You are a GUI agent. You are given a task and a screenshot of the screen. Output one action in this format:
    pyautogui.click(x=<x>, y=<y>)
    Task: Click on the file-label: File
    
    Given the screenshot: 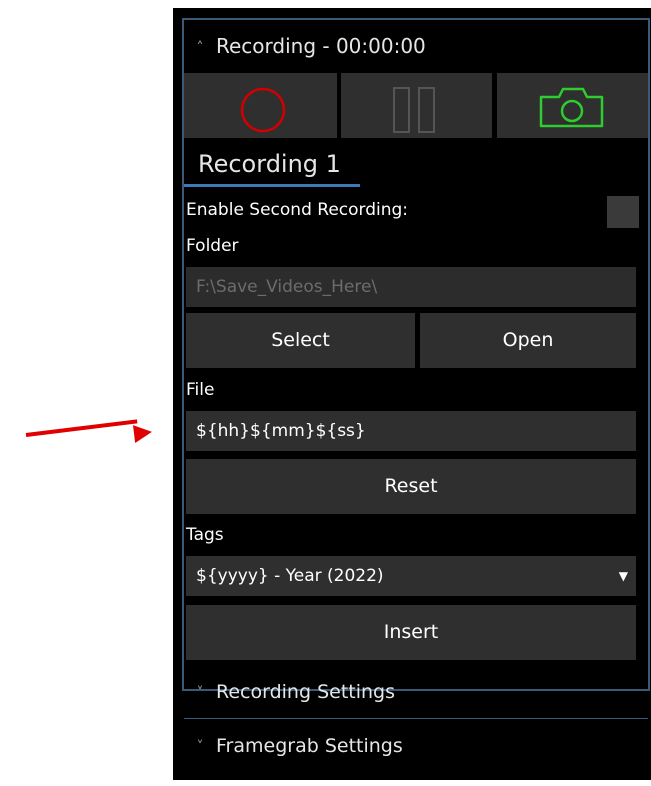 What is the action you would take?
    pyautogui.click(x=200, y=390)
    